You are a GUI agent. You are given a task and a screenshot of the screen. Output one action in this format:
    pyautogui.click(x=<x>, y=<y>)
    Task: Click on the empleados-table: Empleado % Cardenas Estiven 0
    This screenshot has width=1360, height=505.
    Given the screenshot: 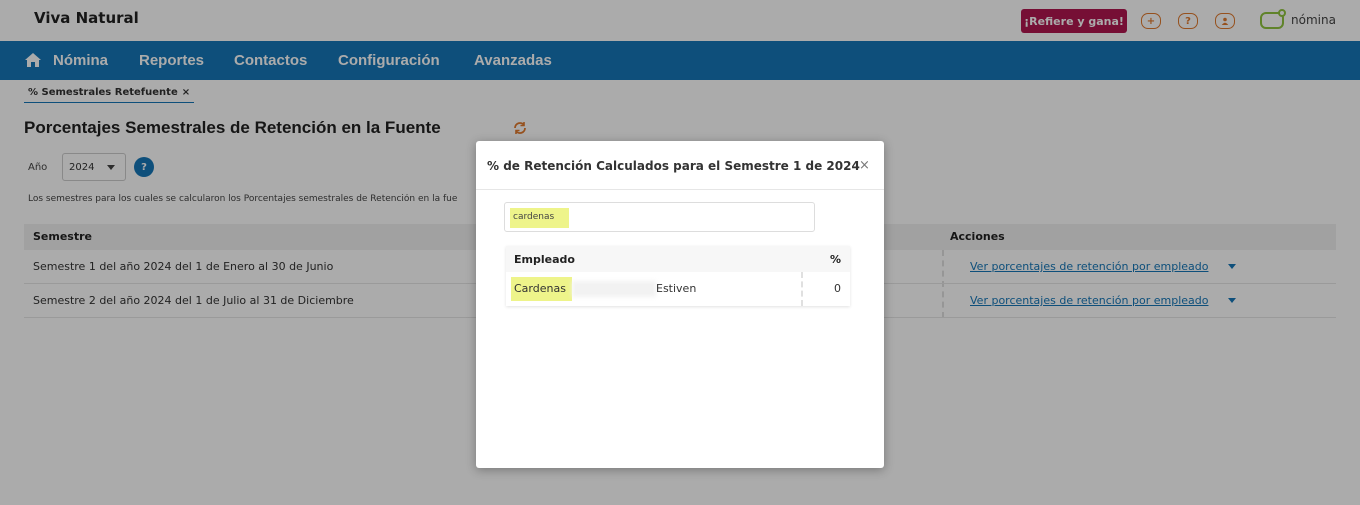 What is the action you would take?
    pyautogui.click(x=678, y=276)
    